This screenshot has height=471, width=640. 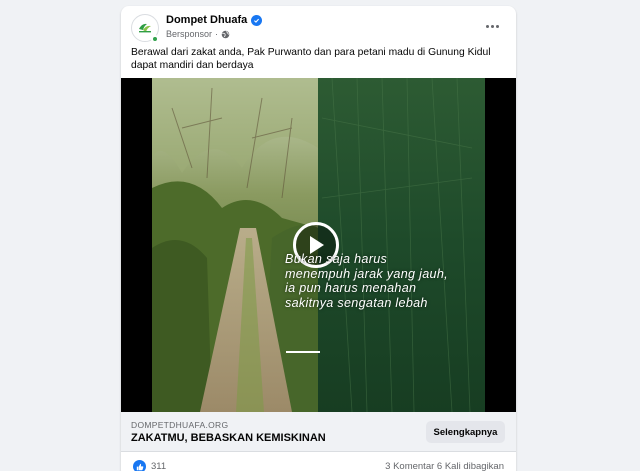 I want to click on page-name: Dompet Dhuafa, so click(x=214, y=20).